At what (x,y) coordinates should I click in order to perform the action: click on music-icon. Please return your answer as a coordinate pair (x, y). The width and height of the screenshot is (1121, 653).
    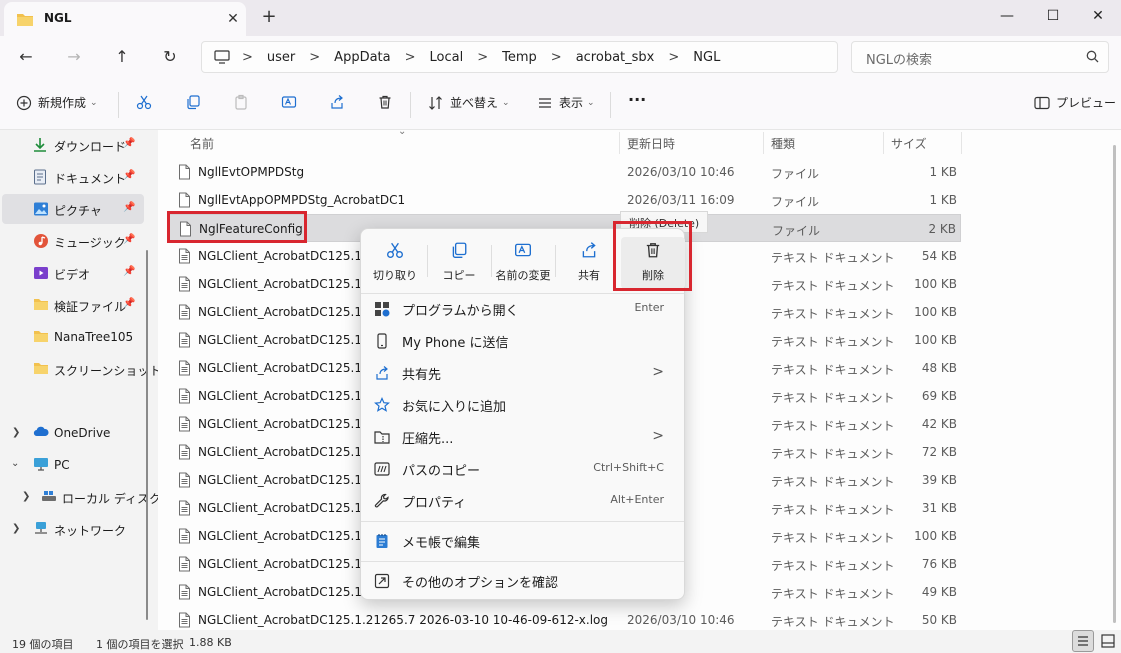
    Looking at the image, I should click on (41, 241).